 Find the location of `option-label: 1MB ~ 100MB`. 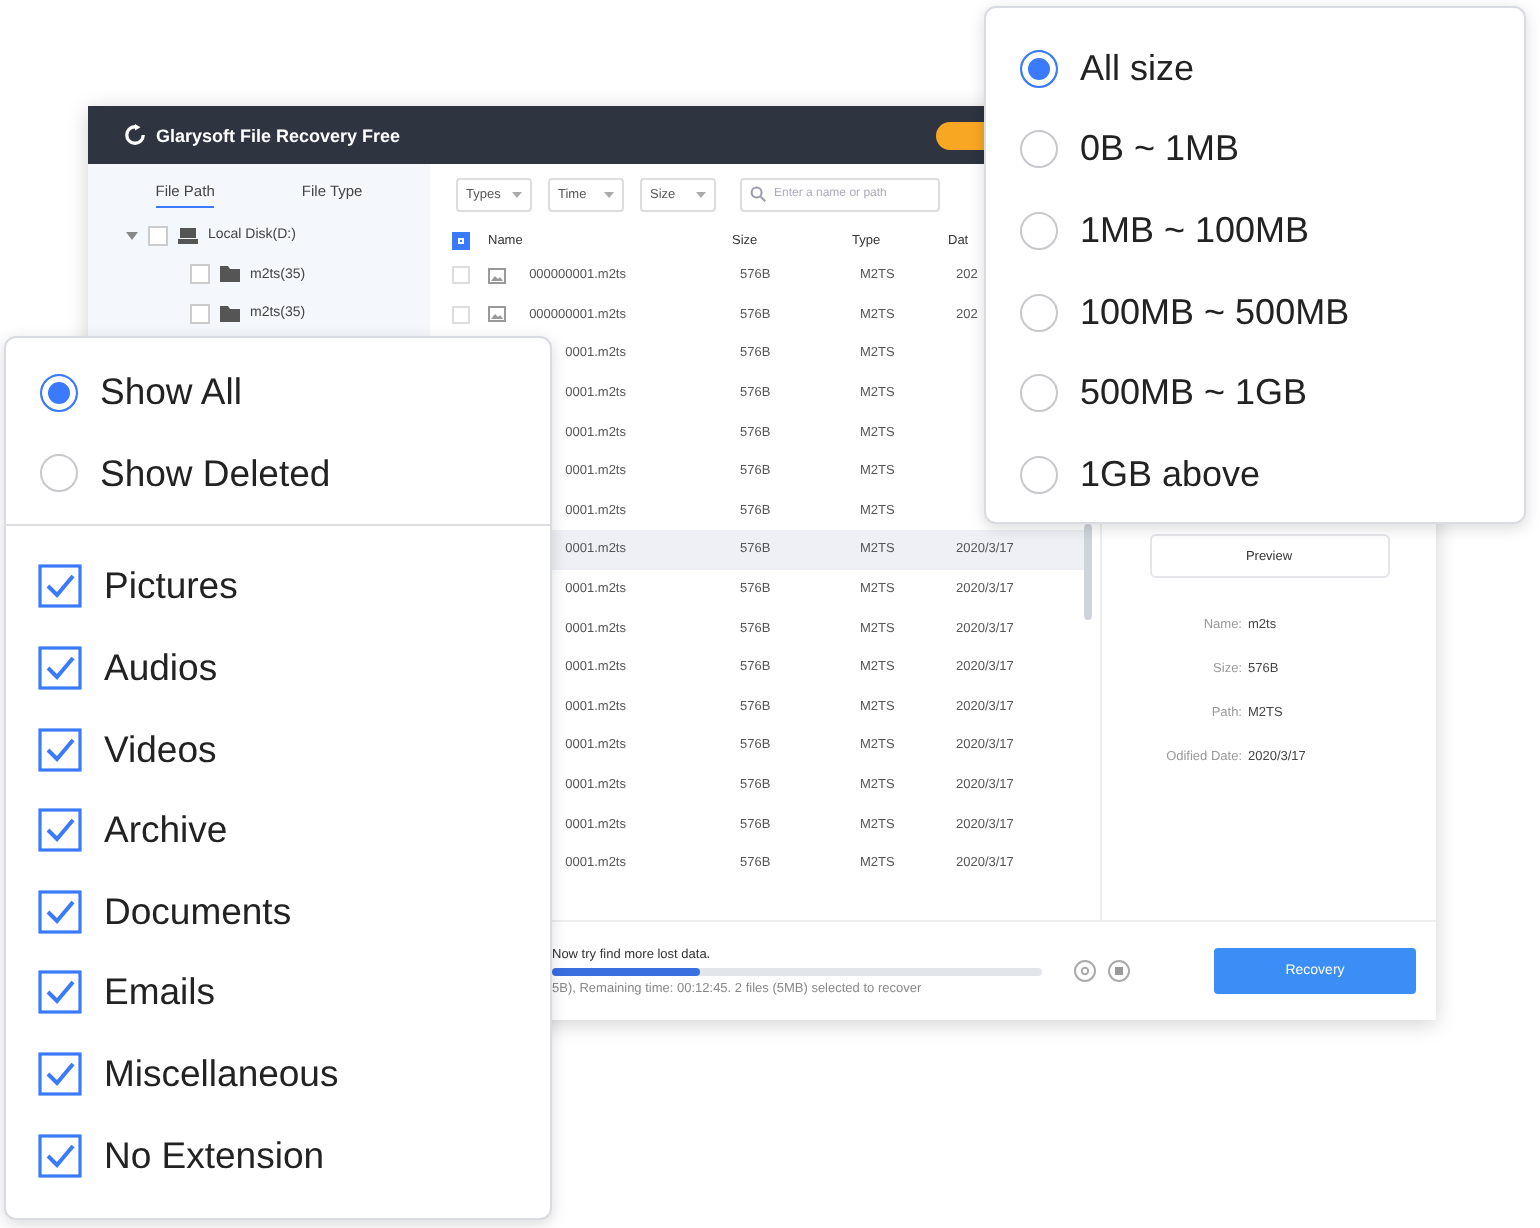

option-label: 1MB ~ 100MB is located at coordinates (1195, 230).